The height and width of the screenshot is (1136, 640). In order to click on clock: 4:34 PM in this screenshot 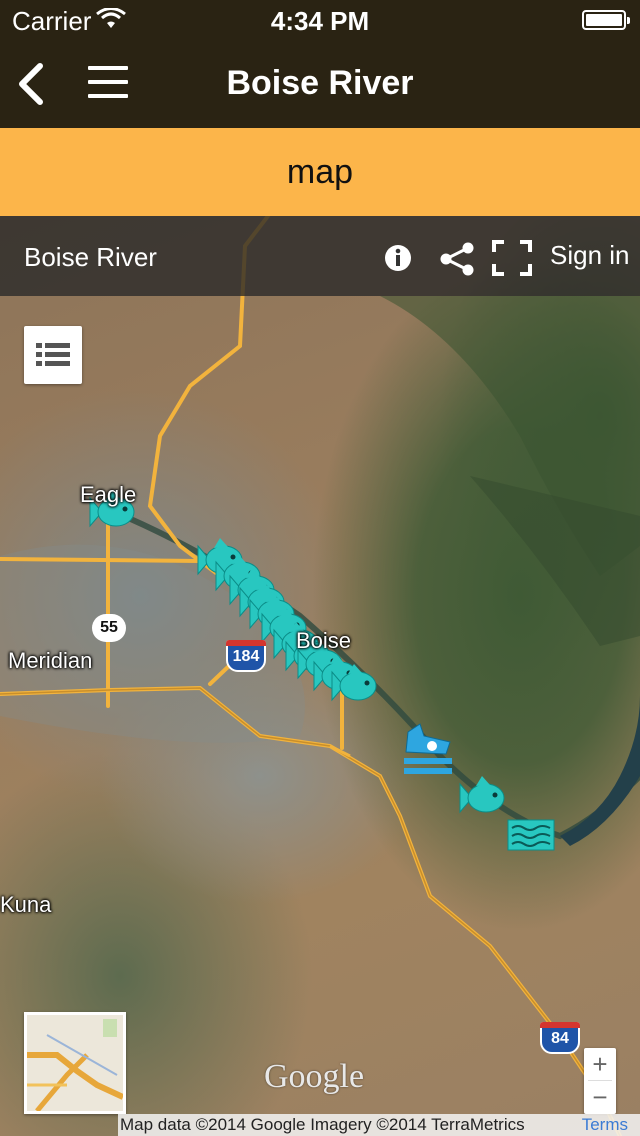, I will do `click(320, 21)`.